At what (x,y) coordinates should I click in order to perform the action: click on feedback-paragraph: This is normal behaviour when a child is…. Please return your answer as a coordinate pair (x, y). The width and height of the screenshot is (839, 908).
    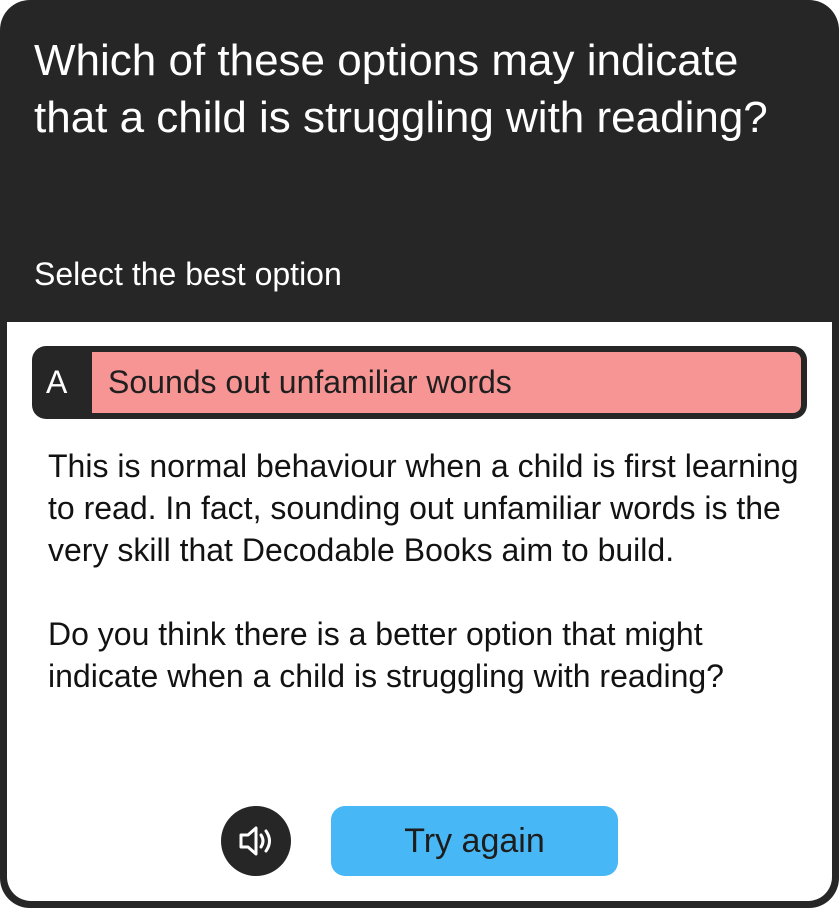
    Looking at the image, I should click on (423, 508).